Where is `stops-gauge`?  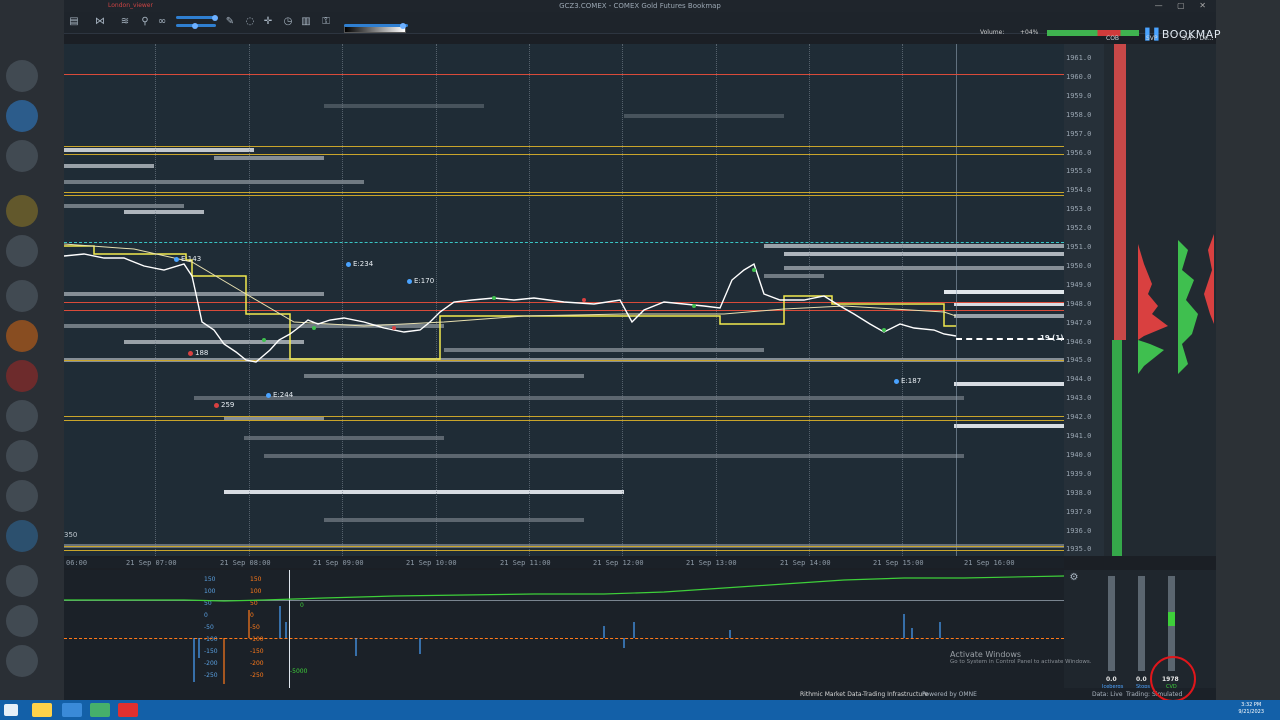 stops-gauge is located at coordinates (1141, 623).